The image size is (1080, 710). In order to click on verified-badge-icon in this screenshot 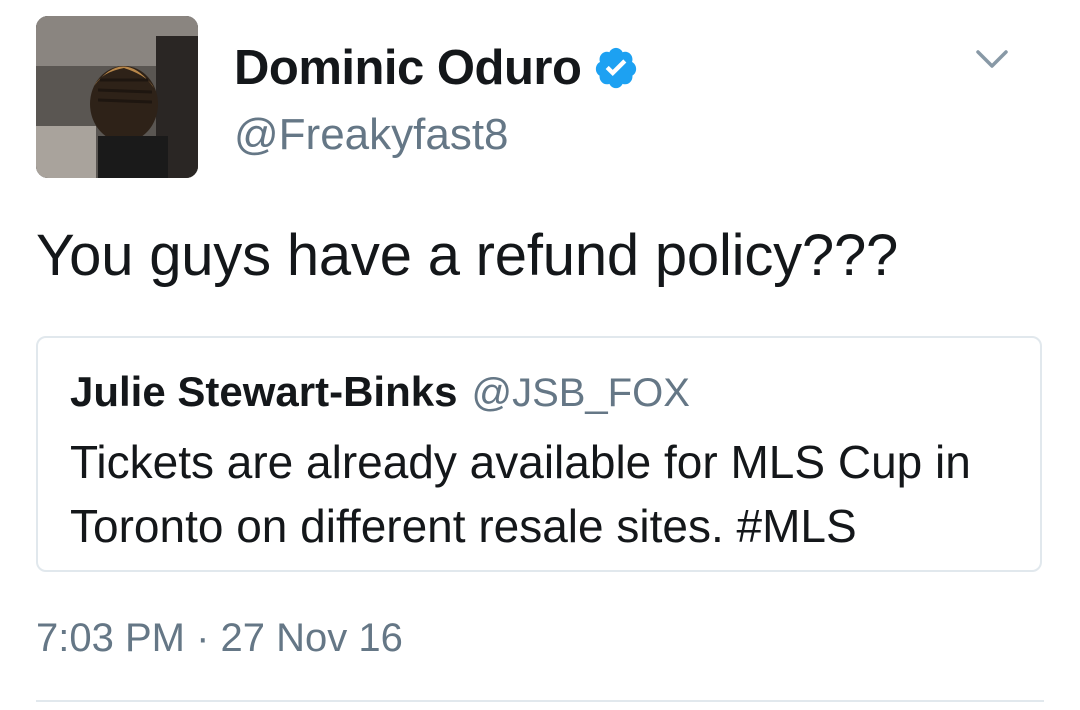, I will do `click(616, 68)`.